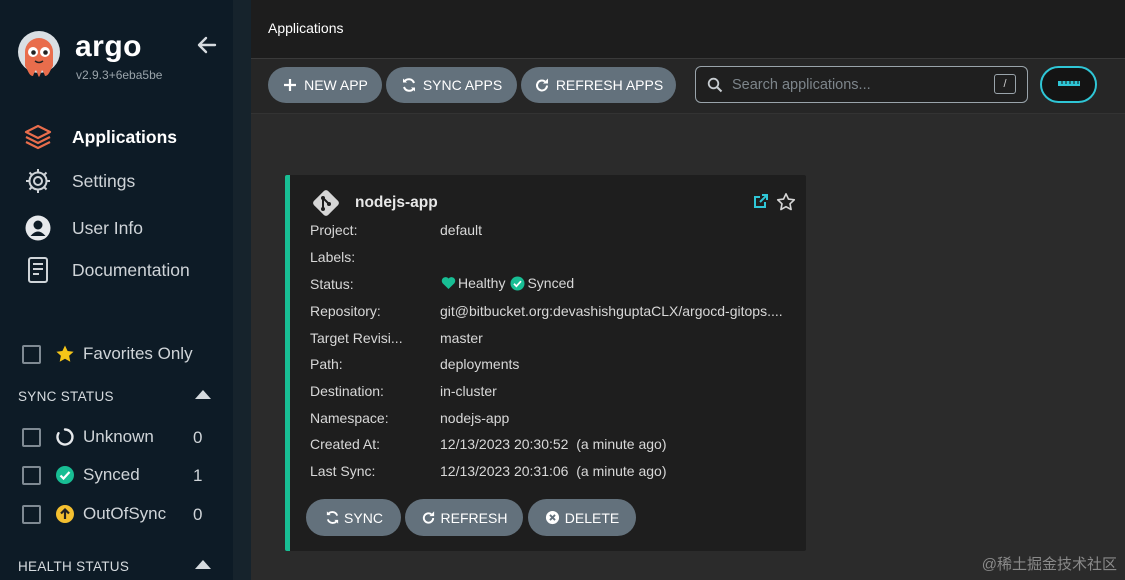 The image size is (1125, 580). What do you see at coordinates (207, 45) in the screenshot?
I see `arrow-left-icon` at bounding box center [207, 45].